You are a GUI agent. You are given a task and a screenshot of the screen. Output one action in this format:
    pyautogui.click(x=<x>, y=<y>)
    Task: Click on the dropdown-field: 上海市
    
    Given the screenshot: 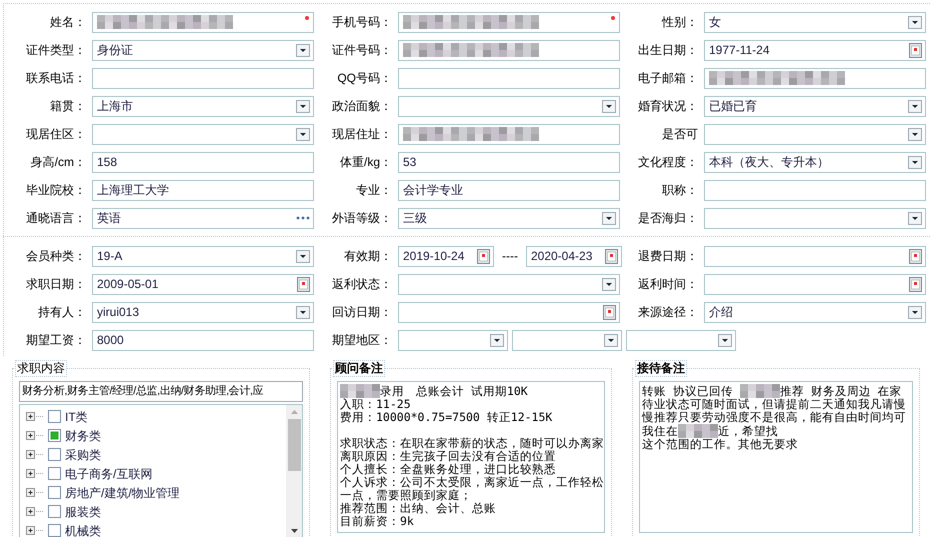 What is the action you would take?
    pyautogui.click(x=203, y=106)
    